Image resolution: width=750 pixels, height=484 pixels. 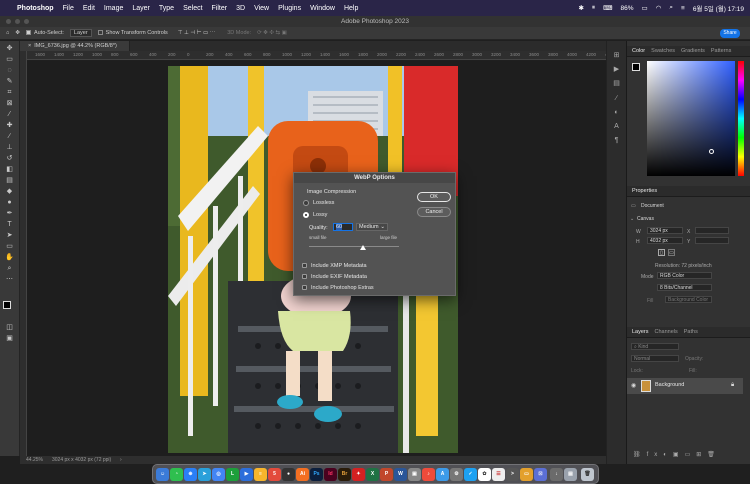 I want to click on menubar-clock: 6월 5일 (월) 17:19, so click(x=718, y=8).